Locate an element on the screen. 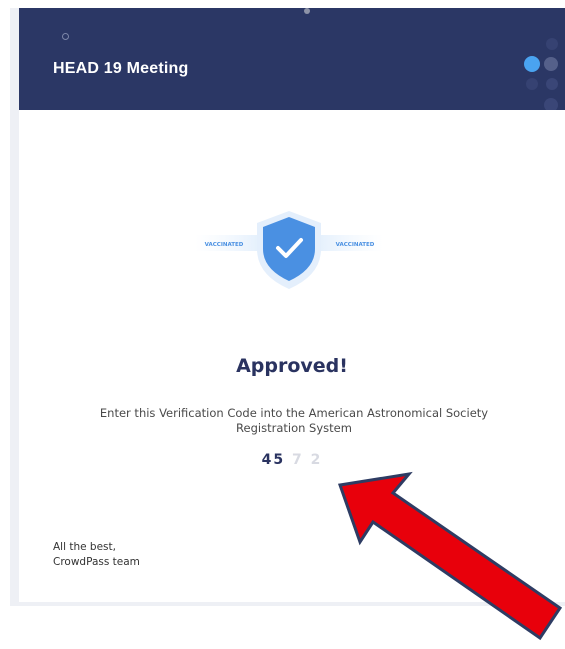 This screenshot has height=649, width=565. badge-right-label: VACCINATED is located at coordinates (355, 245).